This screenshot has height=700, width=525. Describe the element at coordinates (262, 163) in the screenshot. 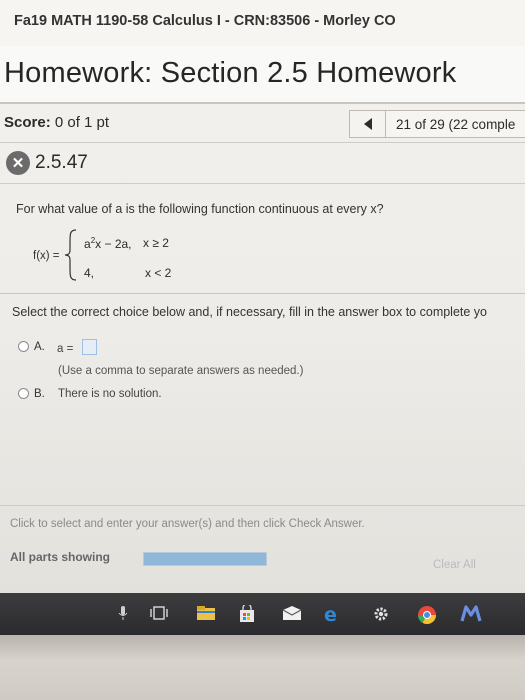

I see `question-number-row: ✕ 2.5.47` at that location.